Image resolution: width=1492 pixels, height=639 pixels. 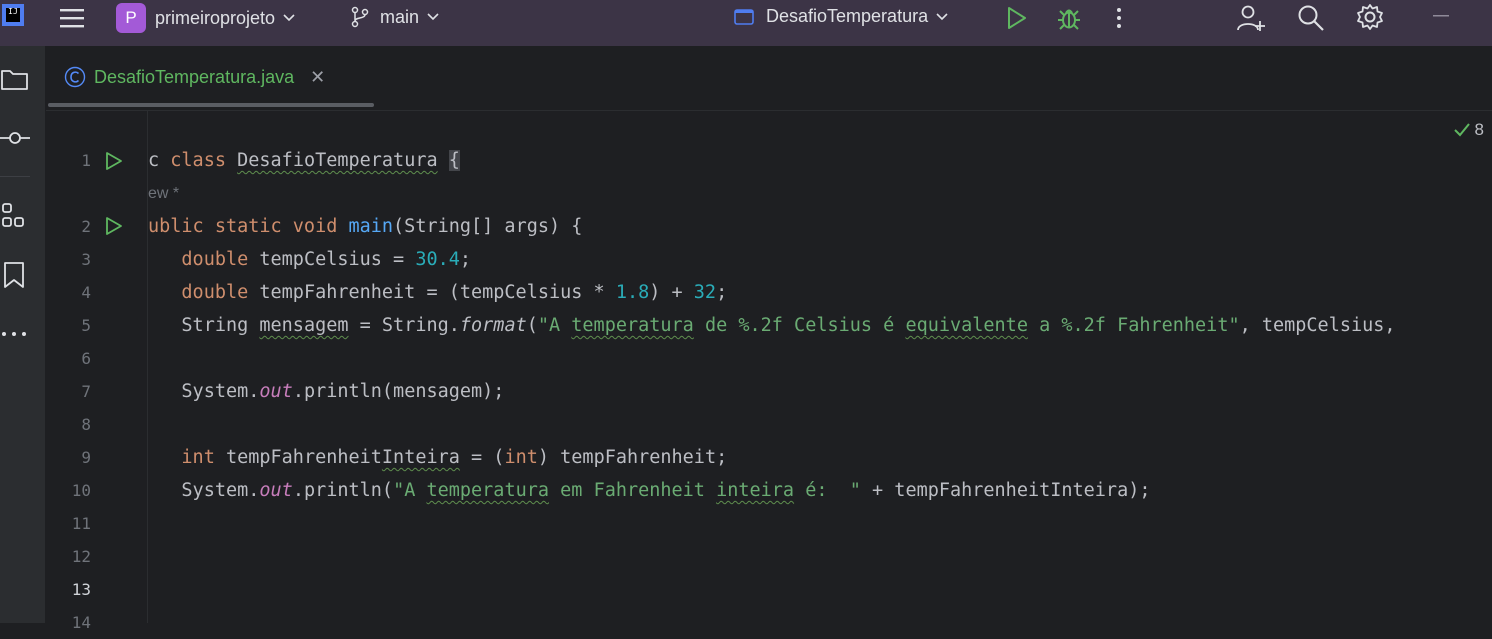 I want to click on branch-icon, so click(x=360, y=17).